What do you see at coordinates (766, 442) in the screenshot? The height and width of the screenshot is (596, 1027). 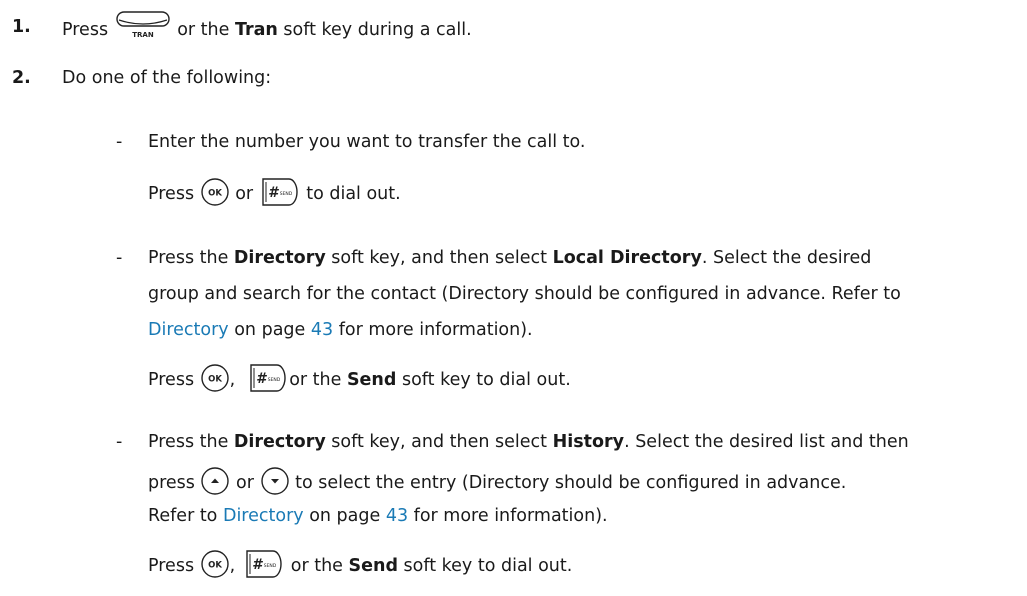 I see `text-fragment: . Select the desired list and then` at bounding box center [766, 442].